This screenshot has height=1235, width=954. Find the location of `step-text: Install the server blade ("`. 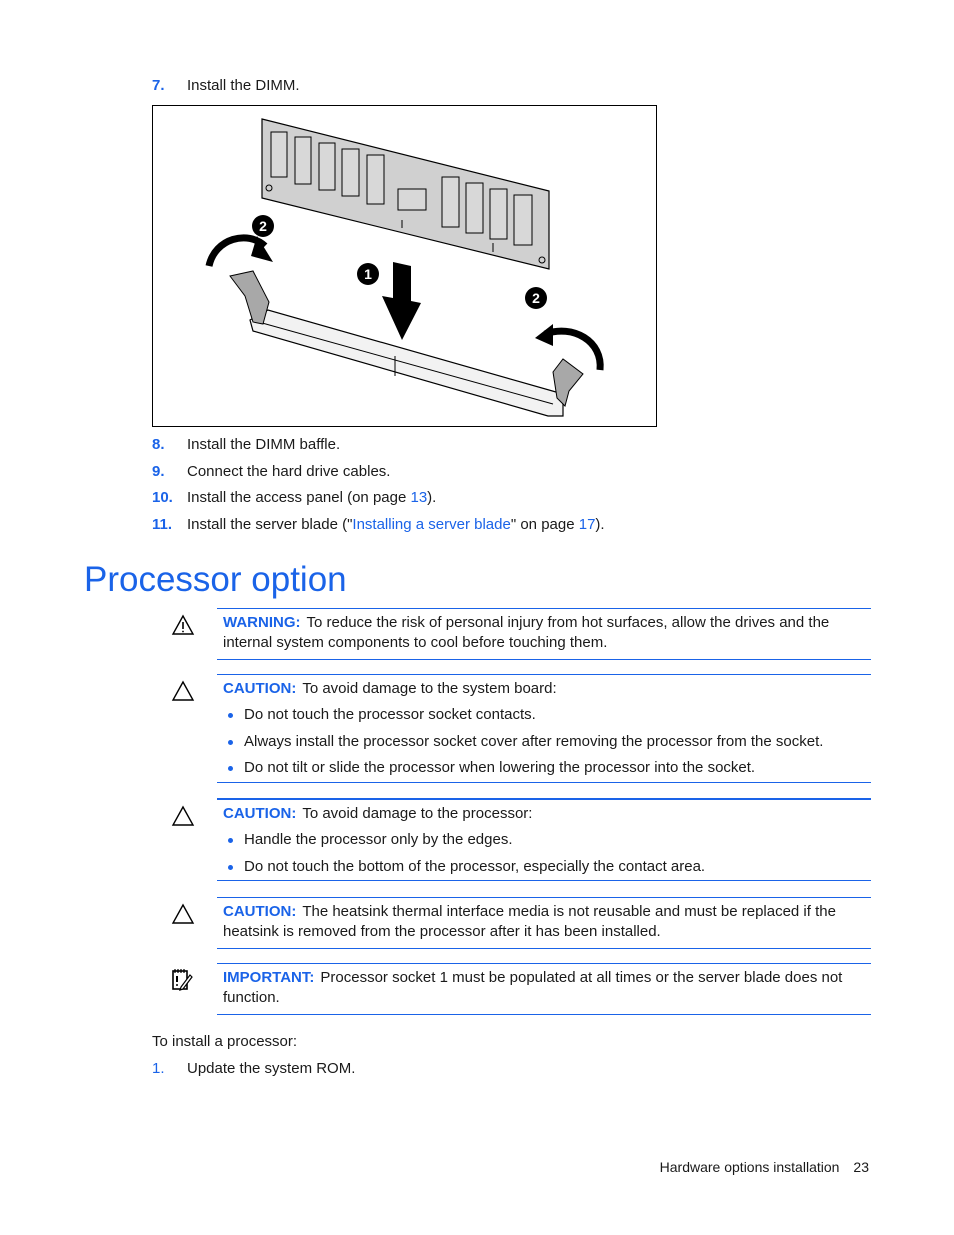

step-text: Install the server blade (" is located at coordinates (270, 524).